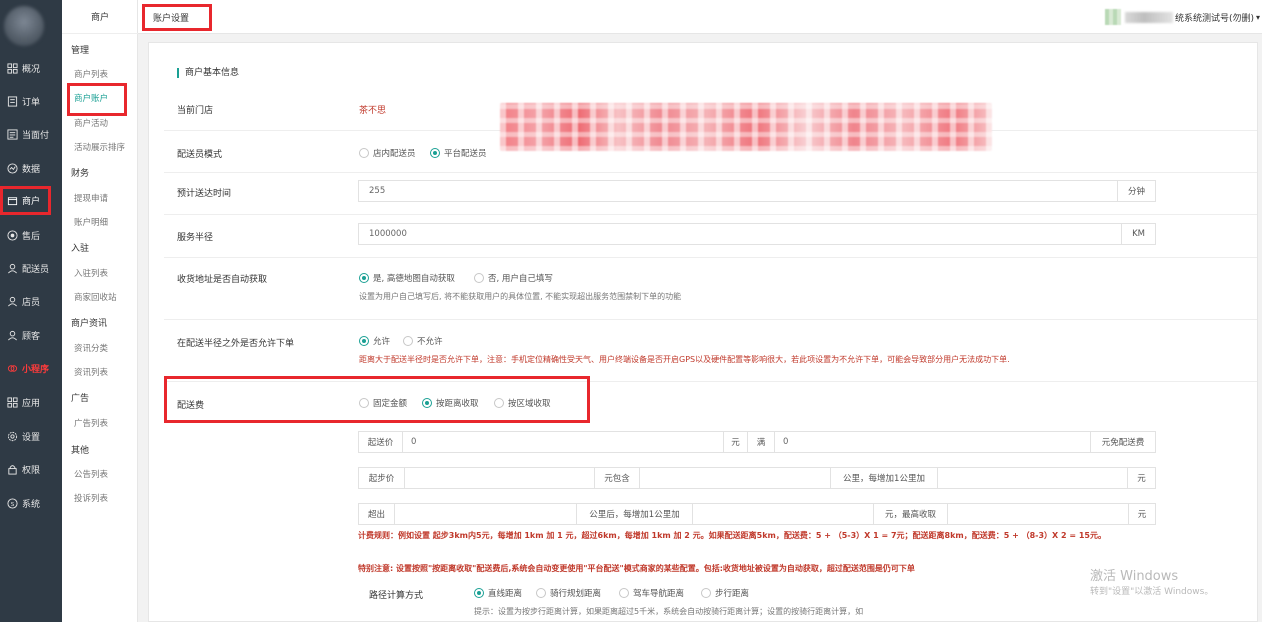  I want to click on subnav-header: 商户, so click(100, 17).